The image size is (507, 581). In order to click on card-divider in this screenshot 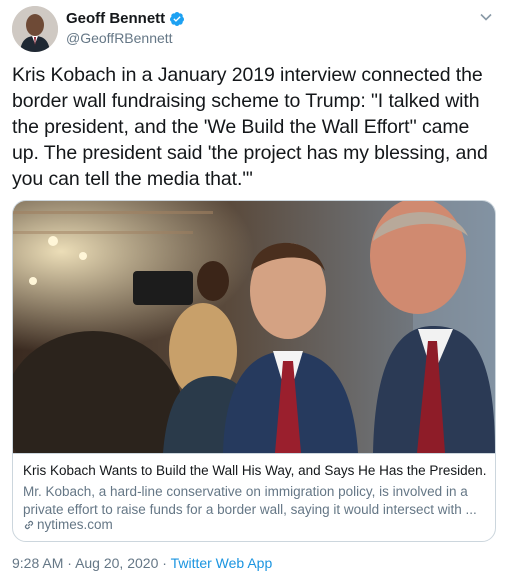, I will do `click(254, 453)`.